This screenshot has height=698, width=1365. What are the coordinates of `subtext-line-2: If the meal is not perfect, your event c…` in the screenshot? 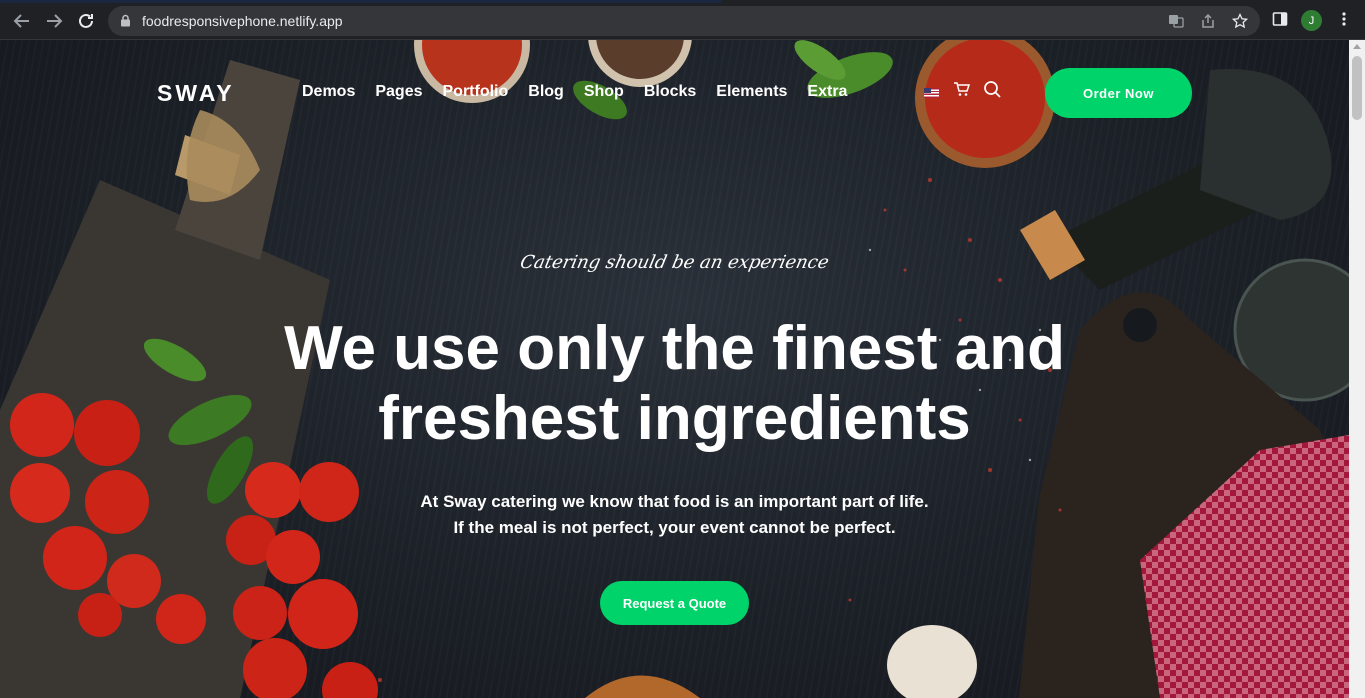 It's located at (674, 527).